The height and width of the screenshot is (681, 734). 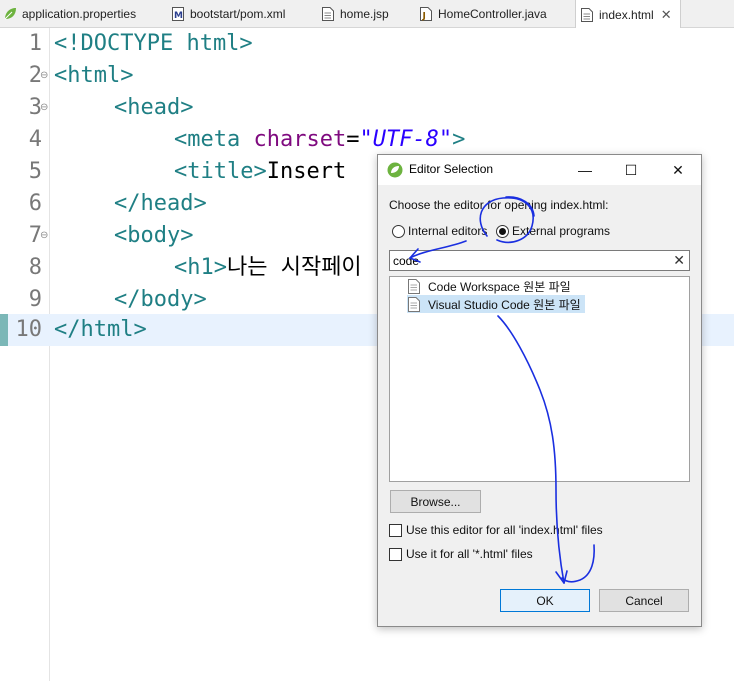 I want to click on code-text: </html>, so click(x=100, y=330).